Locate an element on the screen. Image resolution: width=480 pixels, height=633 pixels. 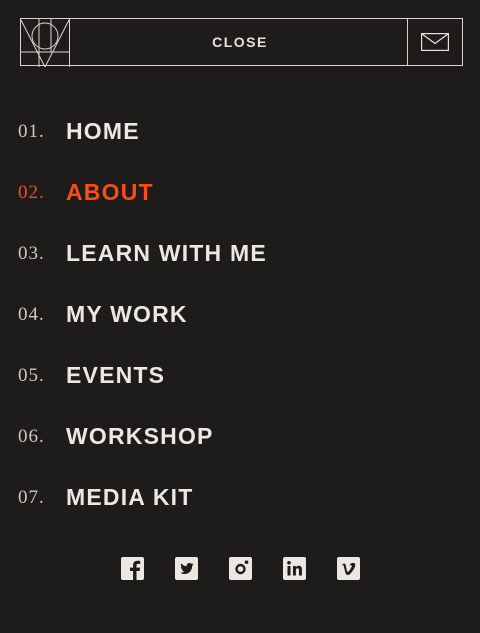
vimeo-link is located at coordinates (348, 568).